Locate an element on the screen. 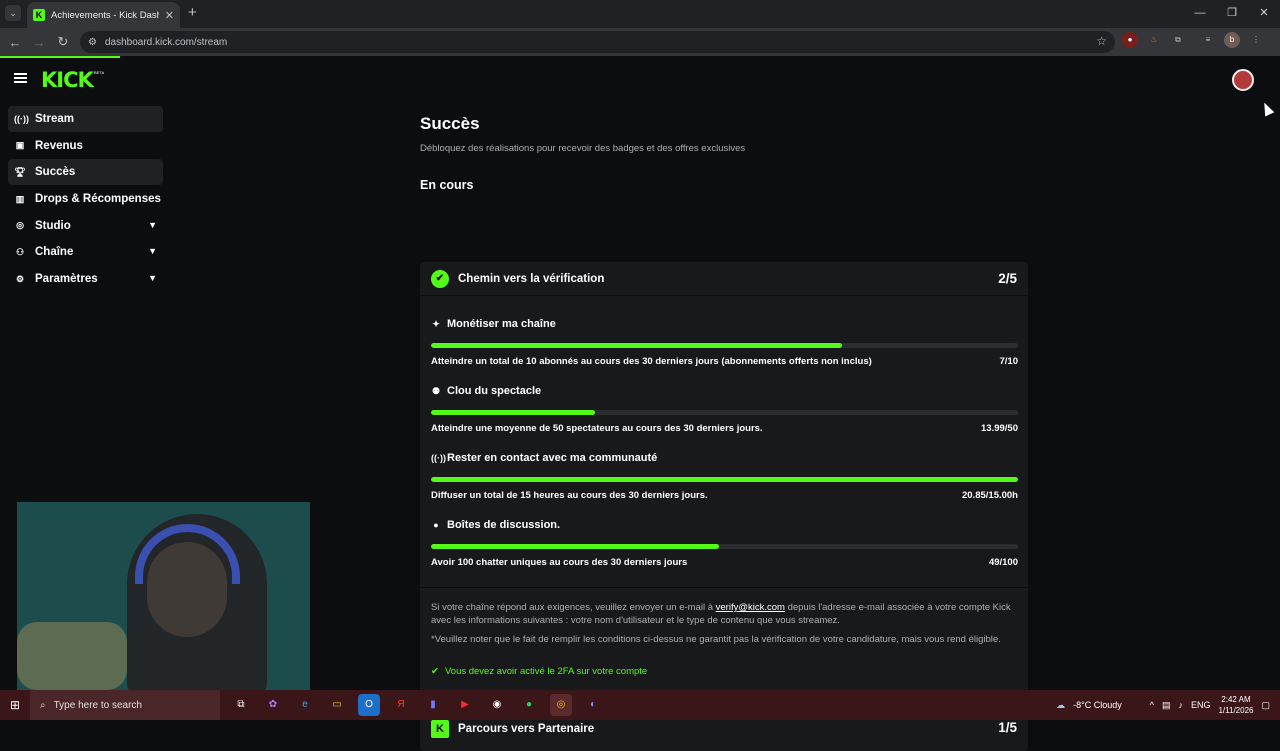  sidebar-item-label: Studio is located at coordinates (53, 225).